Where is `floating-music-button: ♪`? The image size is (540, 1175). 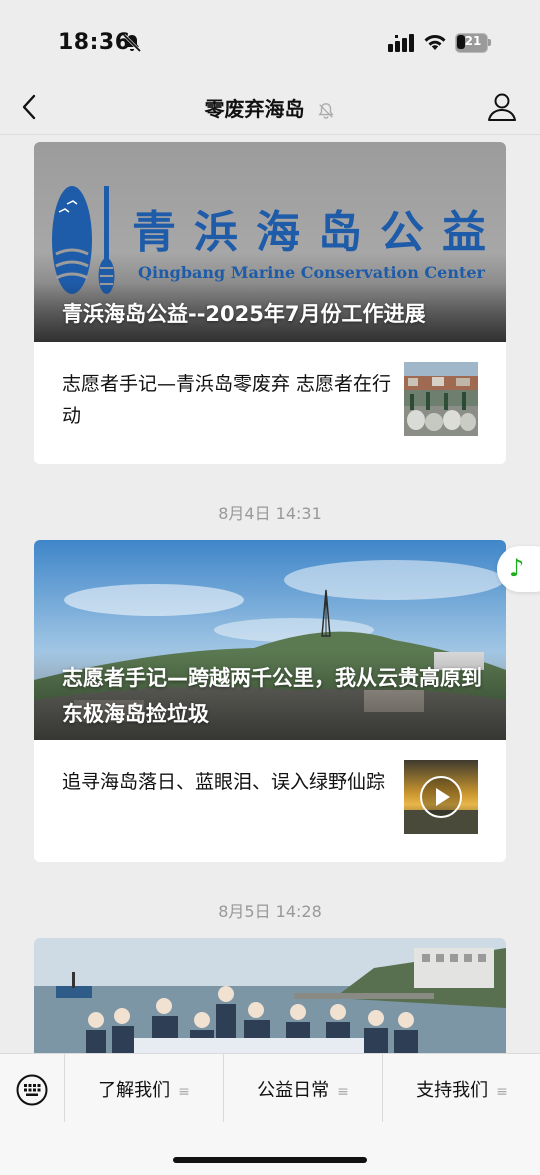
floating-music-button: ♪ is located at coordinates (518, 569).